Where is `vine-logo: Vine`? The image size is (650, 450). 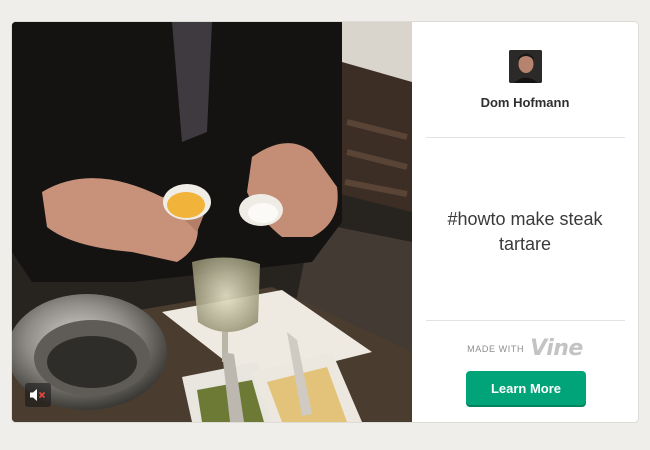
vine-logo: Vine is located at coordinates (556, 348).